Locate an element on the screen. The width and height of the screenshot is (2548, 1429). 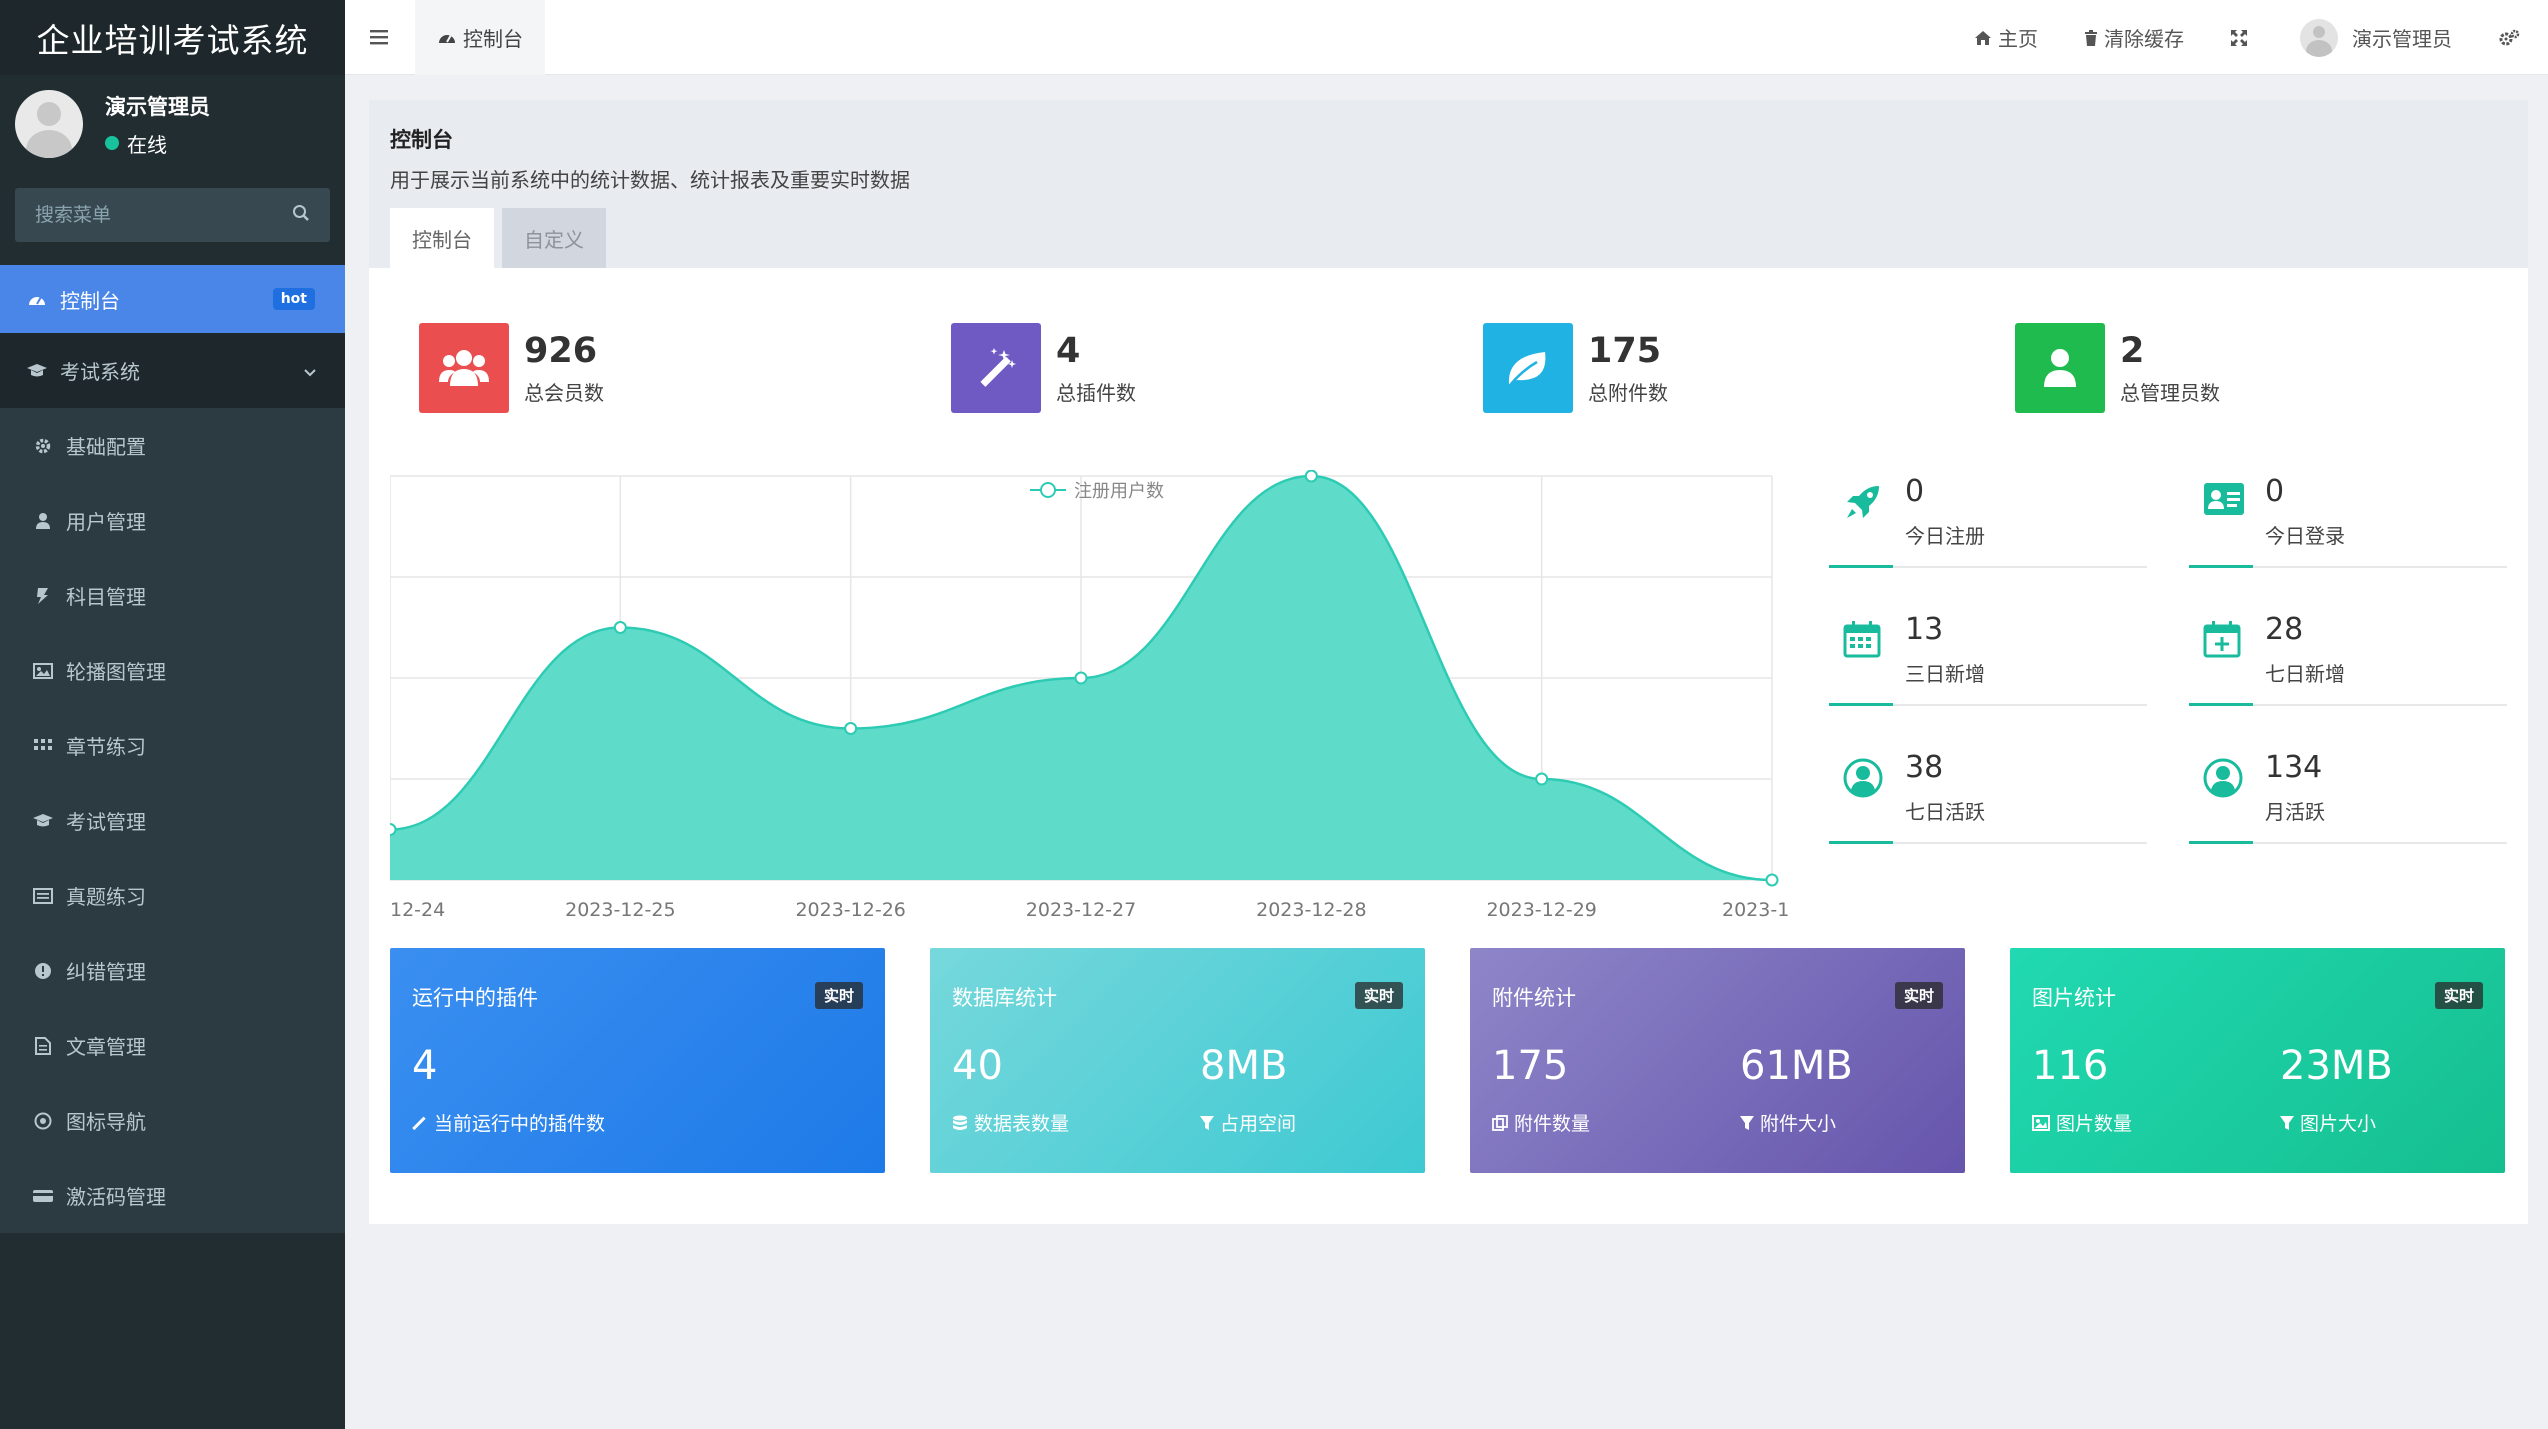
avatar is located at coordinates (2319, 37).